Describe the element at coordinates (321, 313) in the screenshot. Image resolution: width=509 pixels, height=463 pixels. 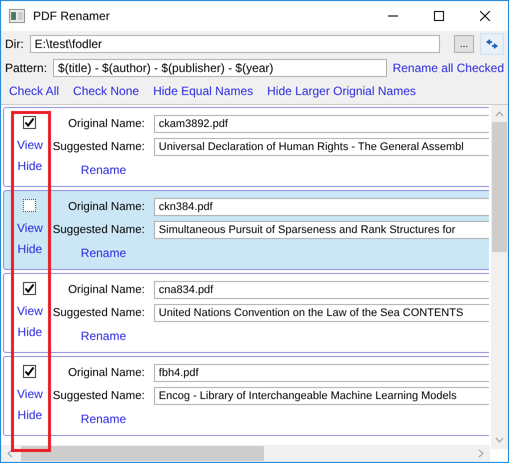
I see `suggested-name-field: United Nations Convention on the Law of the Sea CONTENTS` at that location.